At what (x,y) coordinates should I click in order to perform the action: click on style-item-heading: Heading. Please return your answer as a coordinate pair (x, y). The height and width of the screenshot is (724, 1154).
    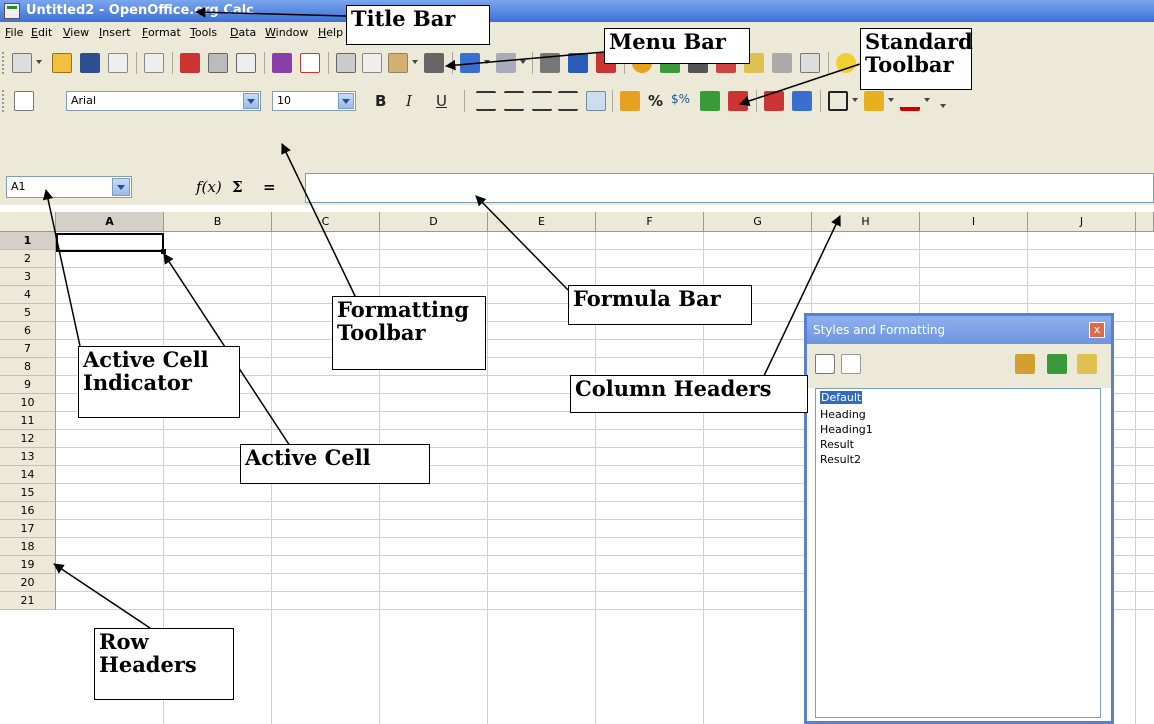
    Looking at the image, I should click on (843, 414).